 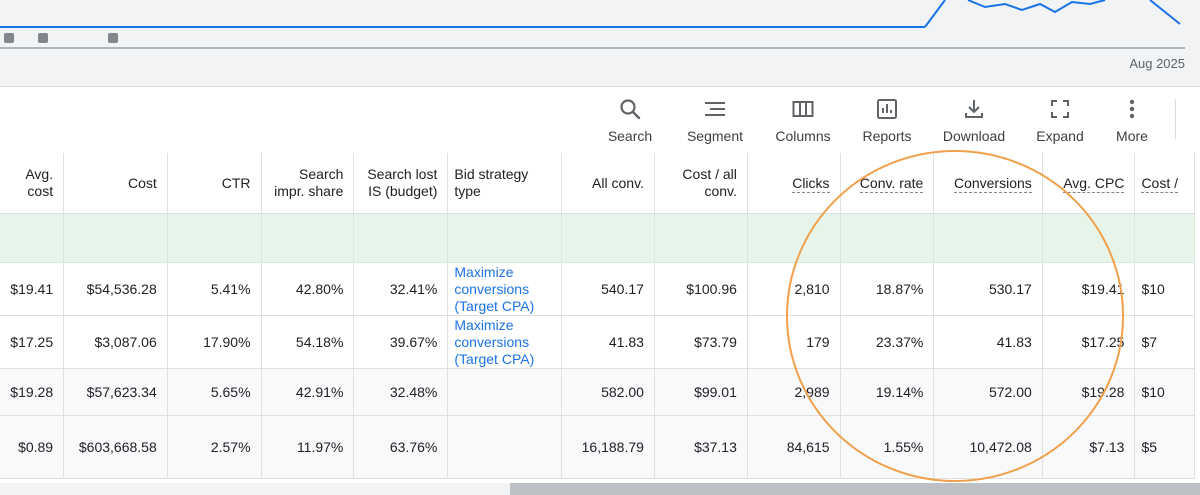 I want to click on cell-conv-rate: 1.55%, so click(x=887, y=447).